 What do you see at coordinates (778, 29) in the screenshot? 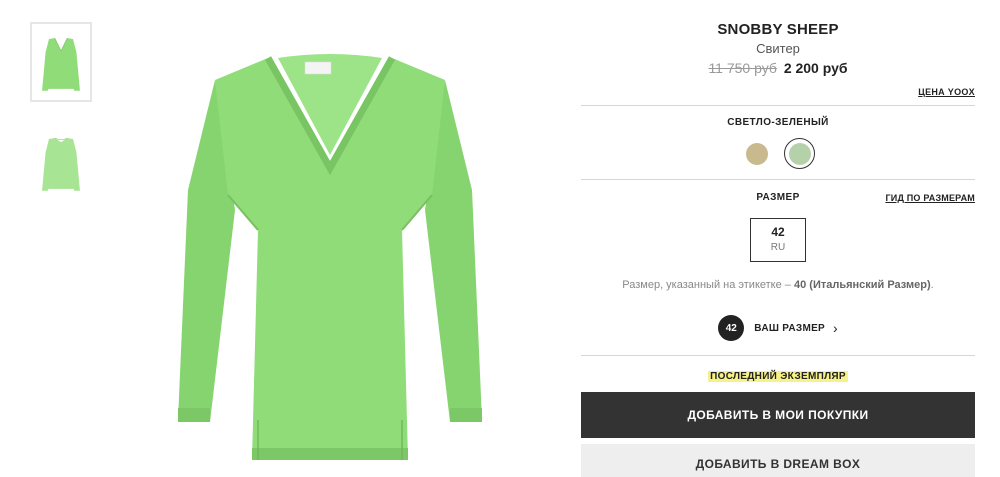
I see `brand-name: SNOBBY SHEEP` at bounding box center [778, 29].